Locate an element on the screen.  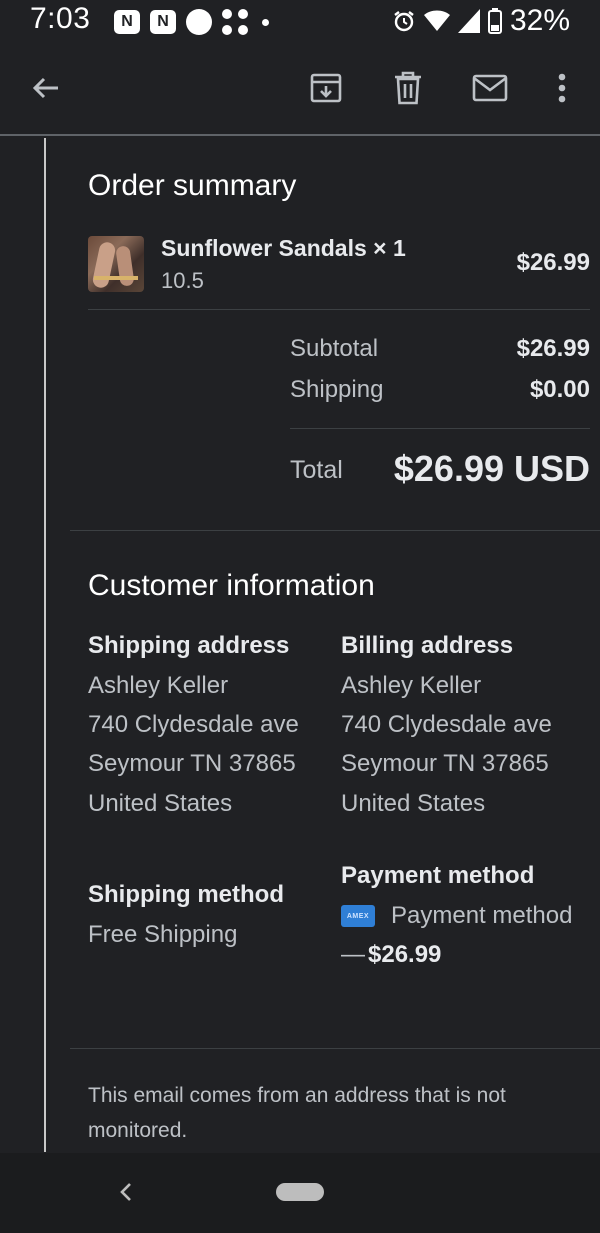
back-arrow-icon is located at coordinates (45, 88).